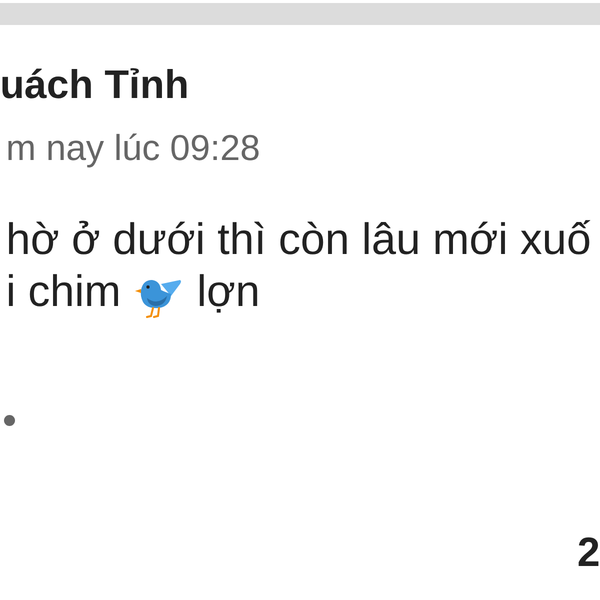  Describe the element at coordinates (9, 420) in the screenshot. I see `dot-icon` at that location.